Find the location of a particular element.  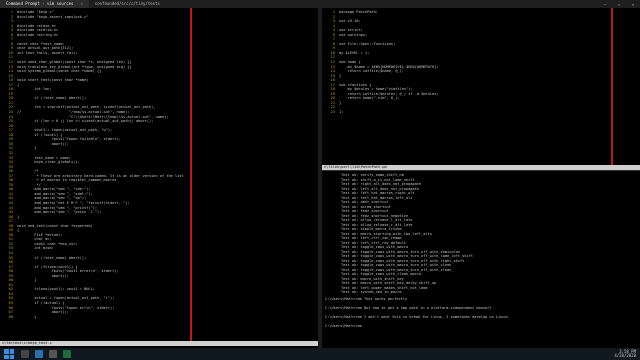

code-text: #include <string.h> is located at coordinates (38, 34).